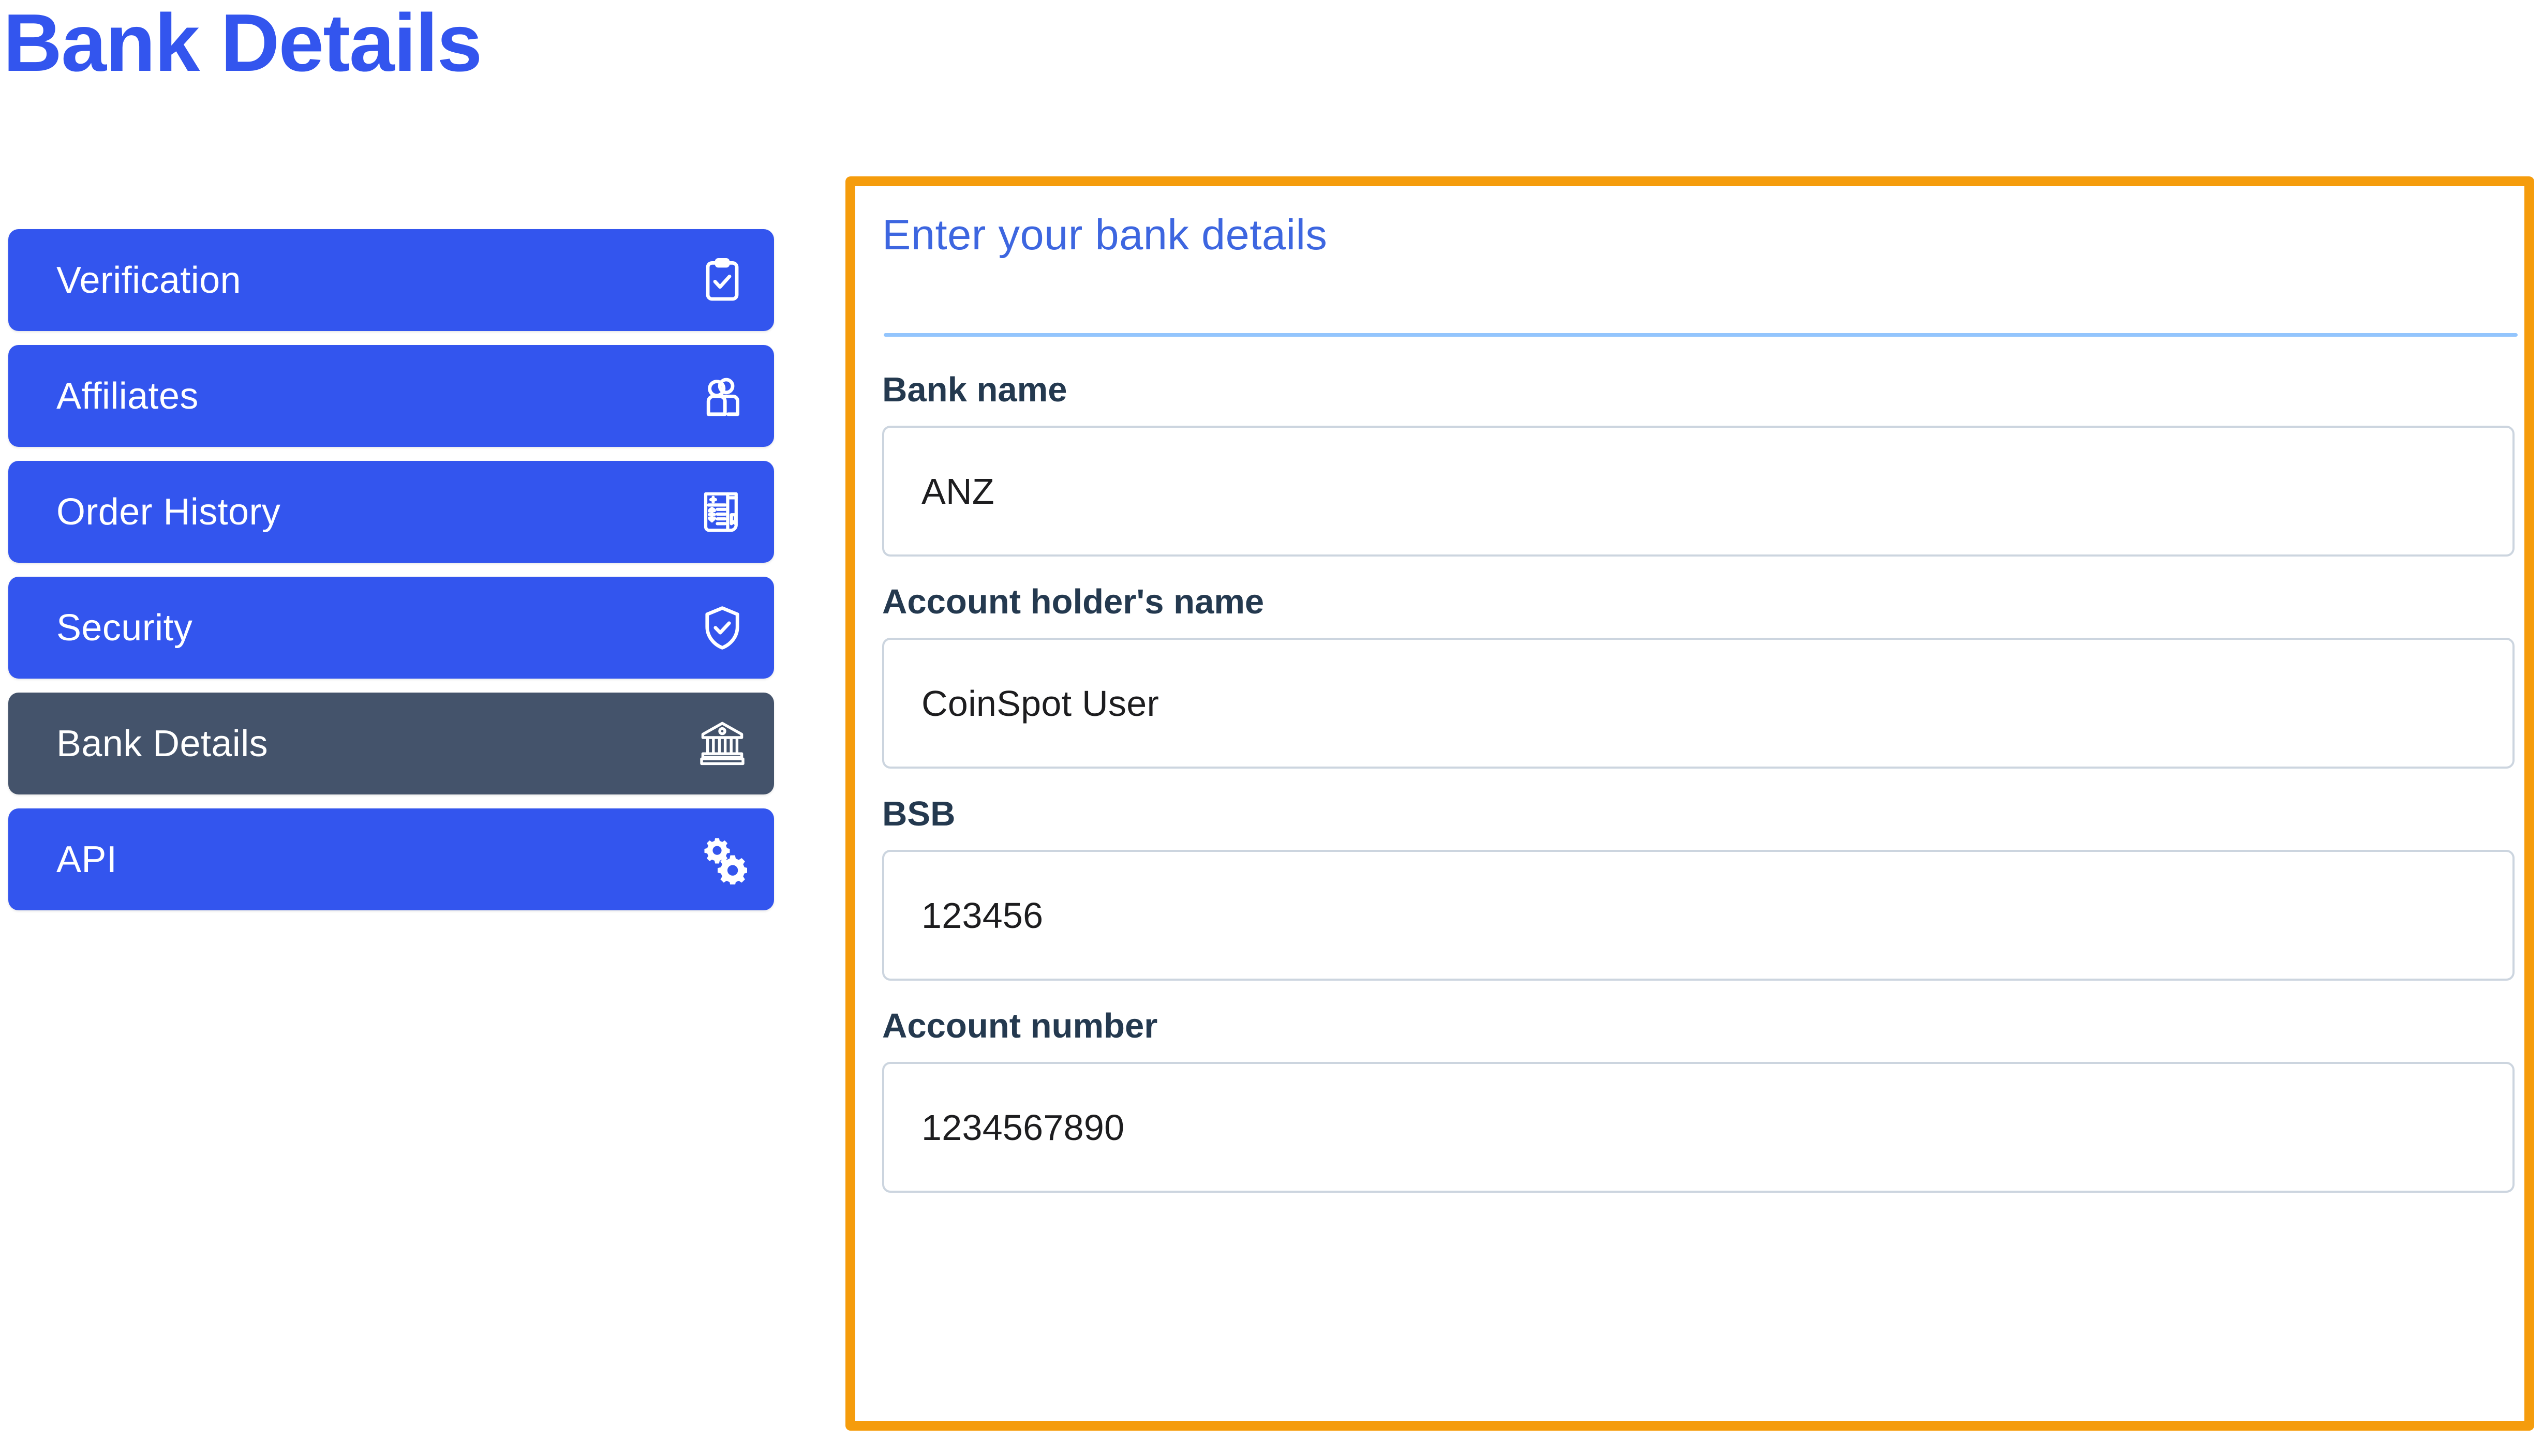 The image size is (2543, 1456). Describe the element at coordinates (124, 628) in the screenshot. I see `sidebar-item-label: Security` at that location.